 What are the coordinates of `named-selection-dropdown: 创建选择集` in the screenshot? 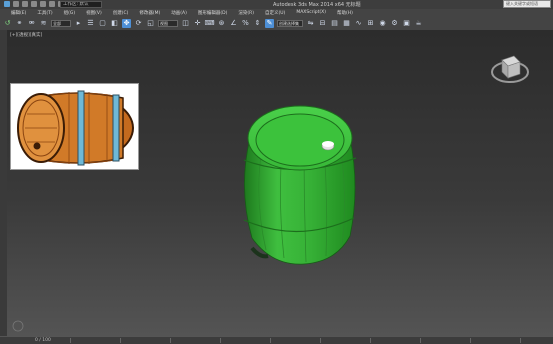 It's located at (290, 23).